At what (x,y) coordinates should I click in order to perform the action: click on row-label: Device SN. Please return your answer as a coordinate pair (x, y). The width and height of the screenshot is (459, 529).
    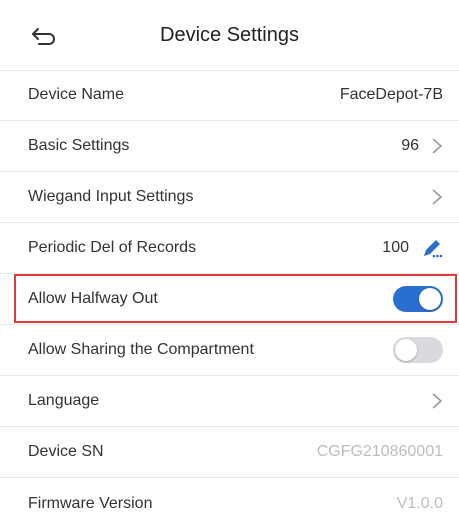
    Looking at the image, I should click on (66, 451).